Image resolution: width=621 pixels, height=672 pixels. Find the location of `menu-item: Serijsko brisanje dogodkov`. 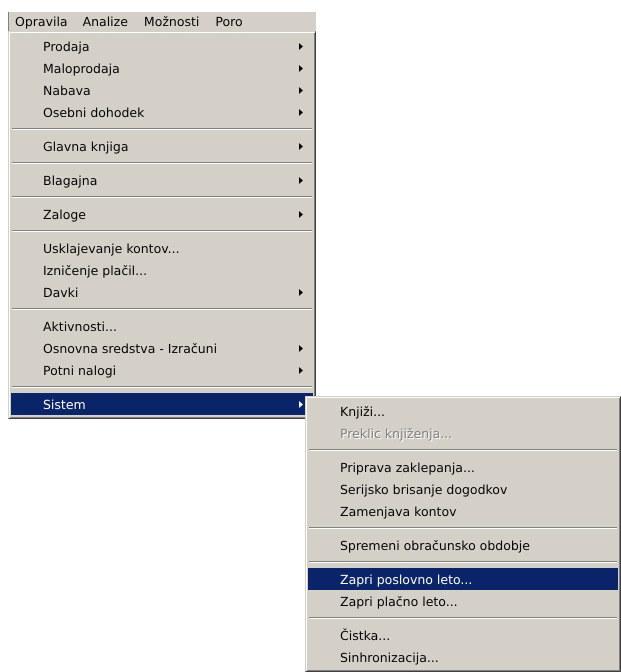

menu-item: Serijsko brisanje dogodkov is located at coordinates (463, 489).